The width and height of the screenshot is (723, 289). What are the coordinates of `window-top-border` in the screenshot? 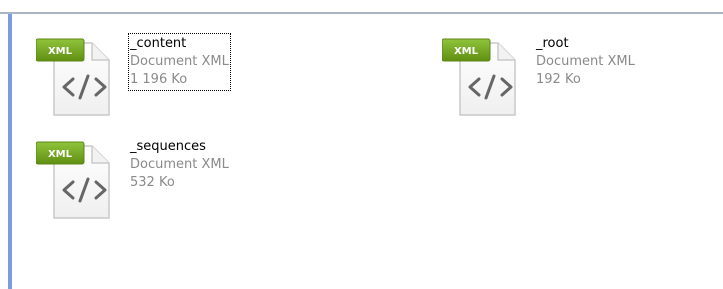 It's located at (361, 7).